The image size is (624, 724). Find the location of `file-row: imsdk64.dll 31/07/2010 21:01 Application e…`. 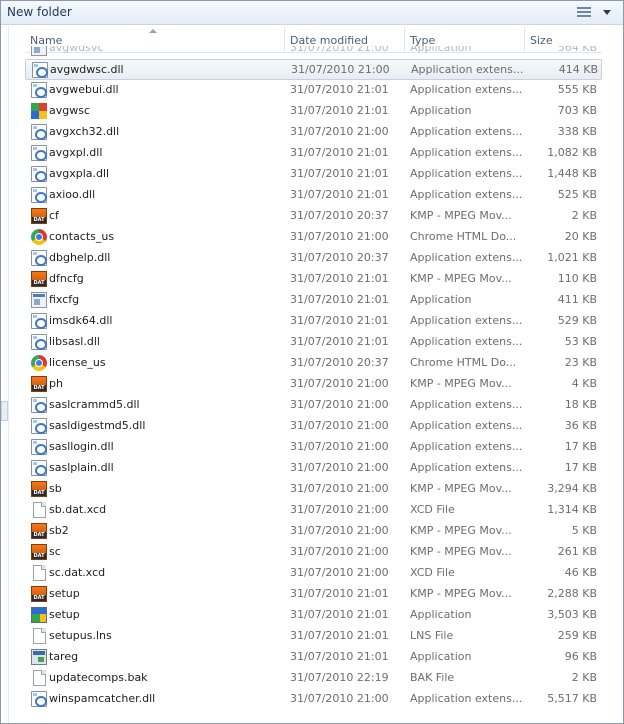

file-row: imsdk64.dll 31/07/2010 21:01 Application e… is located at coordinates (313, 321).